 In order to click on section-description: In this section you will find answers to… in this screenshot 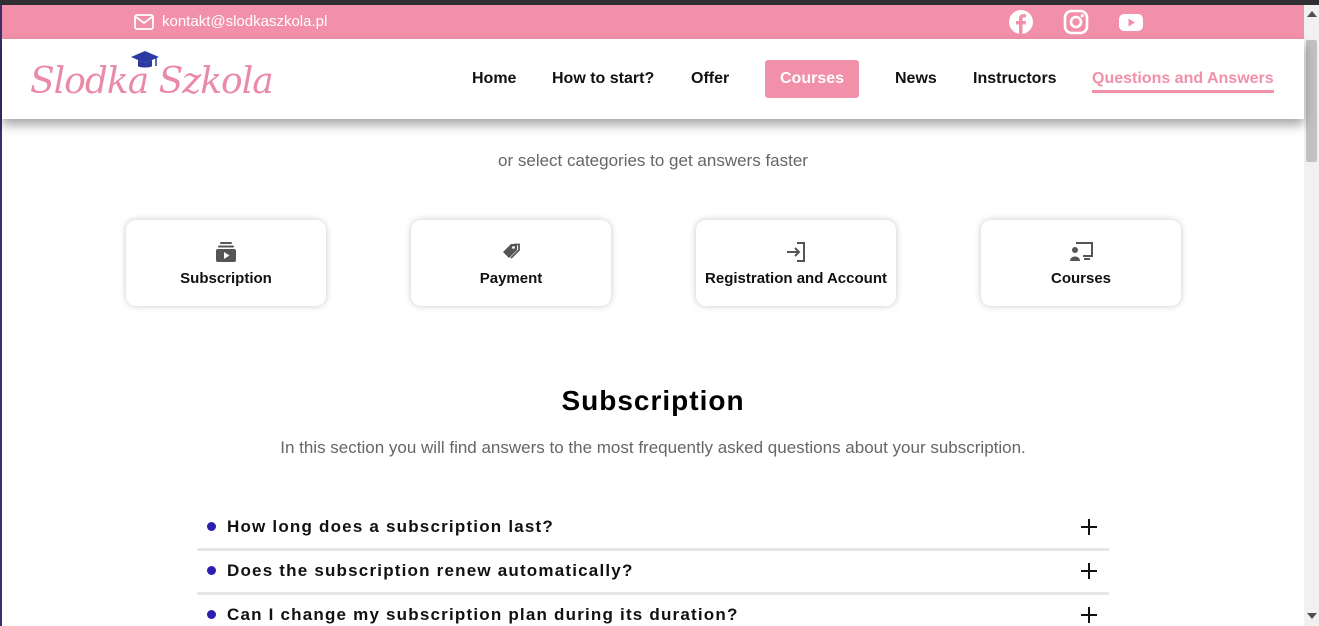, I will do `click(653, 447)`.